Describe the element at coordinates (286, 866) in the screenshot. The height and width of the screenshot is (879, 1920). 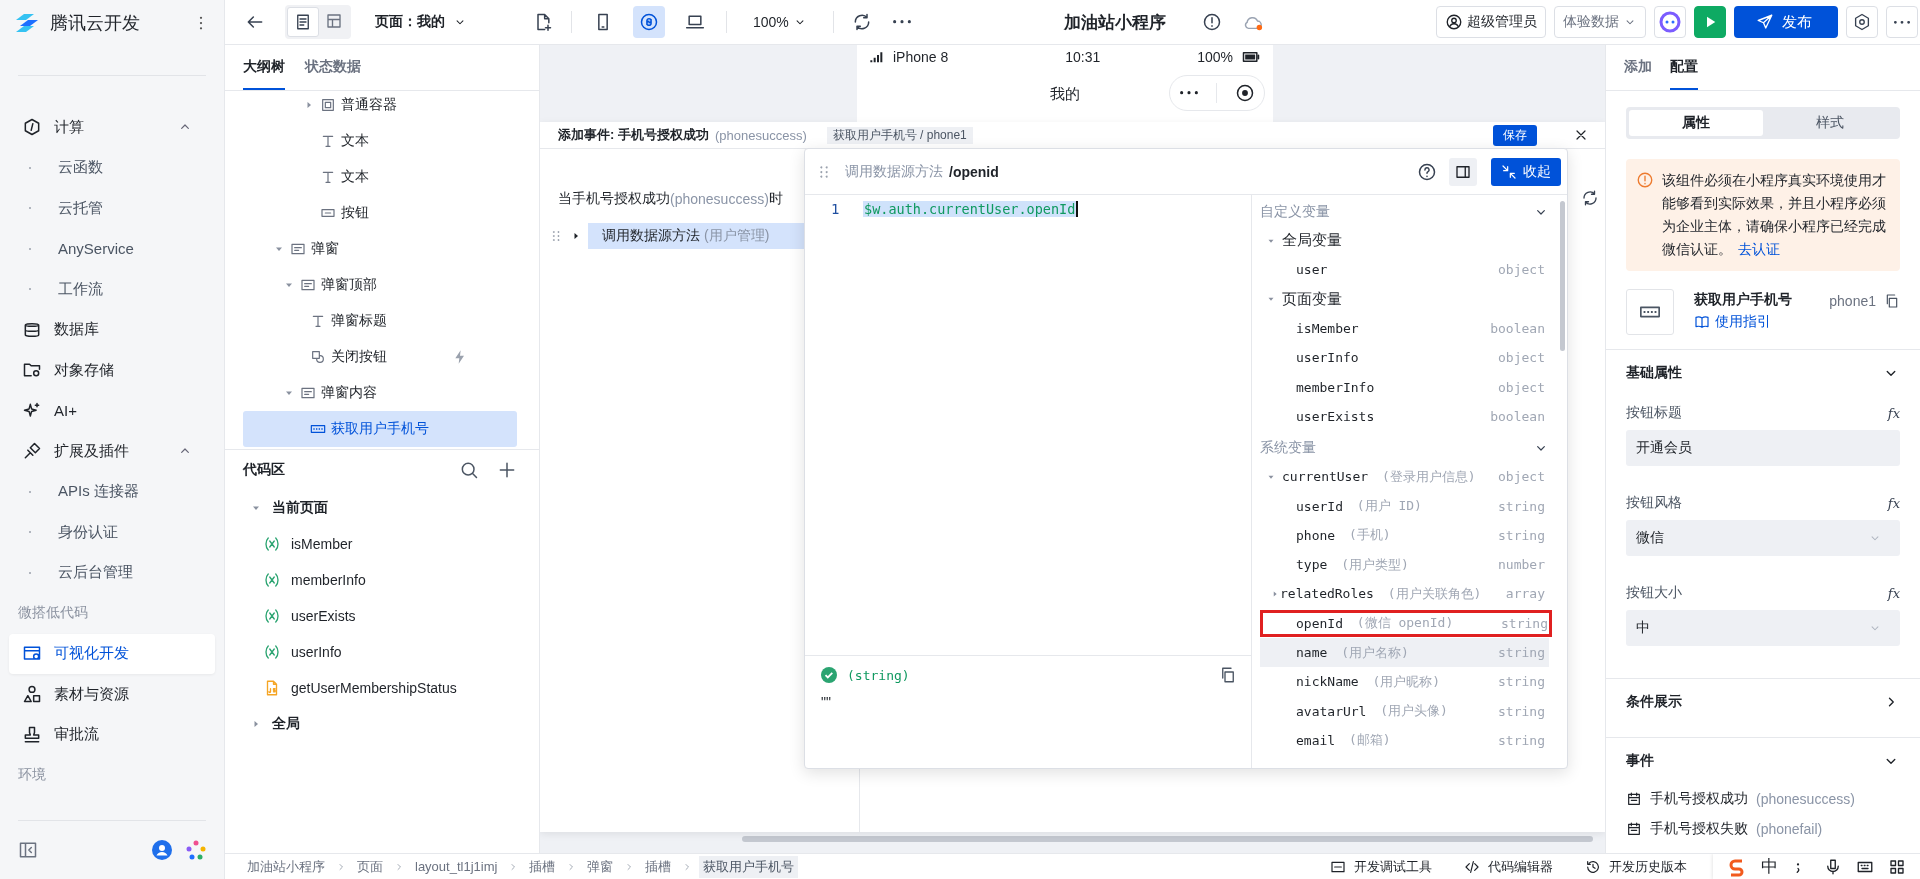
I see `breadcrumb-item: 加油站小程序` at that location.